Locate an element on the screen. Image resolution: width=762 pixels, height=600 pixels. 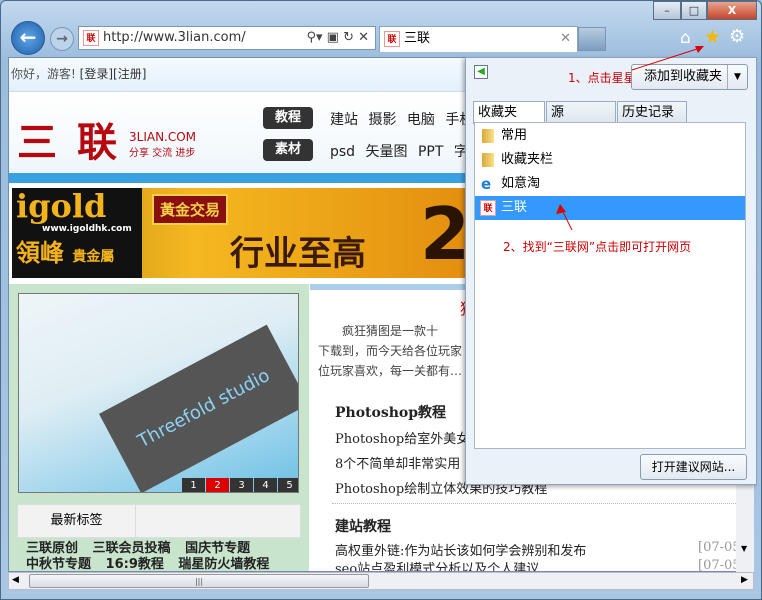
item-label: 常用 is located at coordinates (514, 135).